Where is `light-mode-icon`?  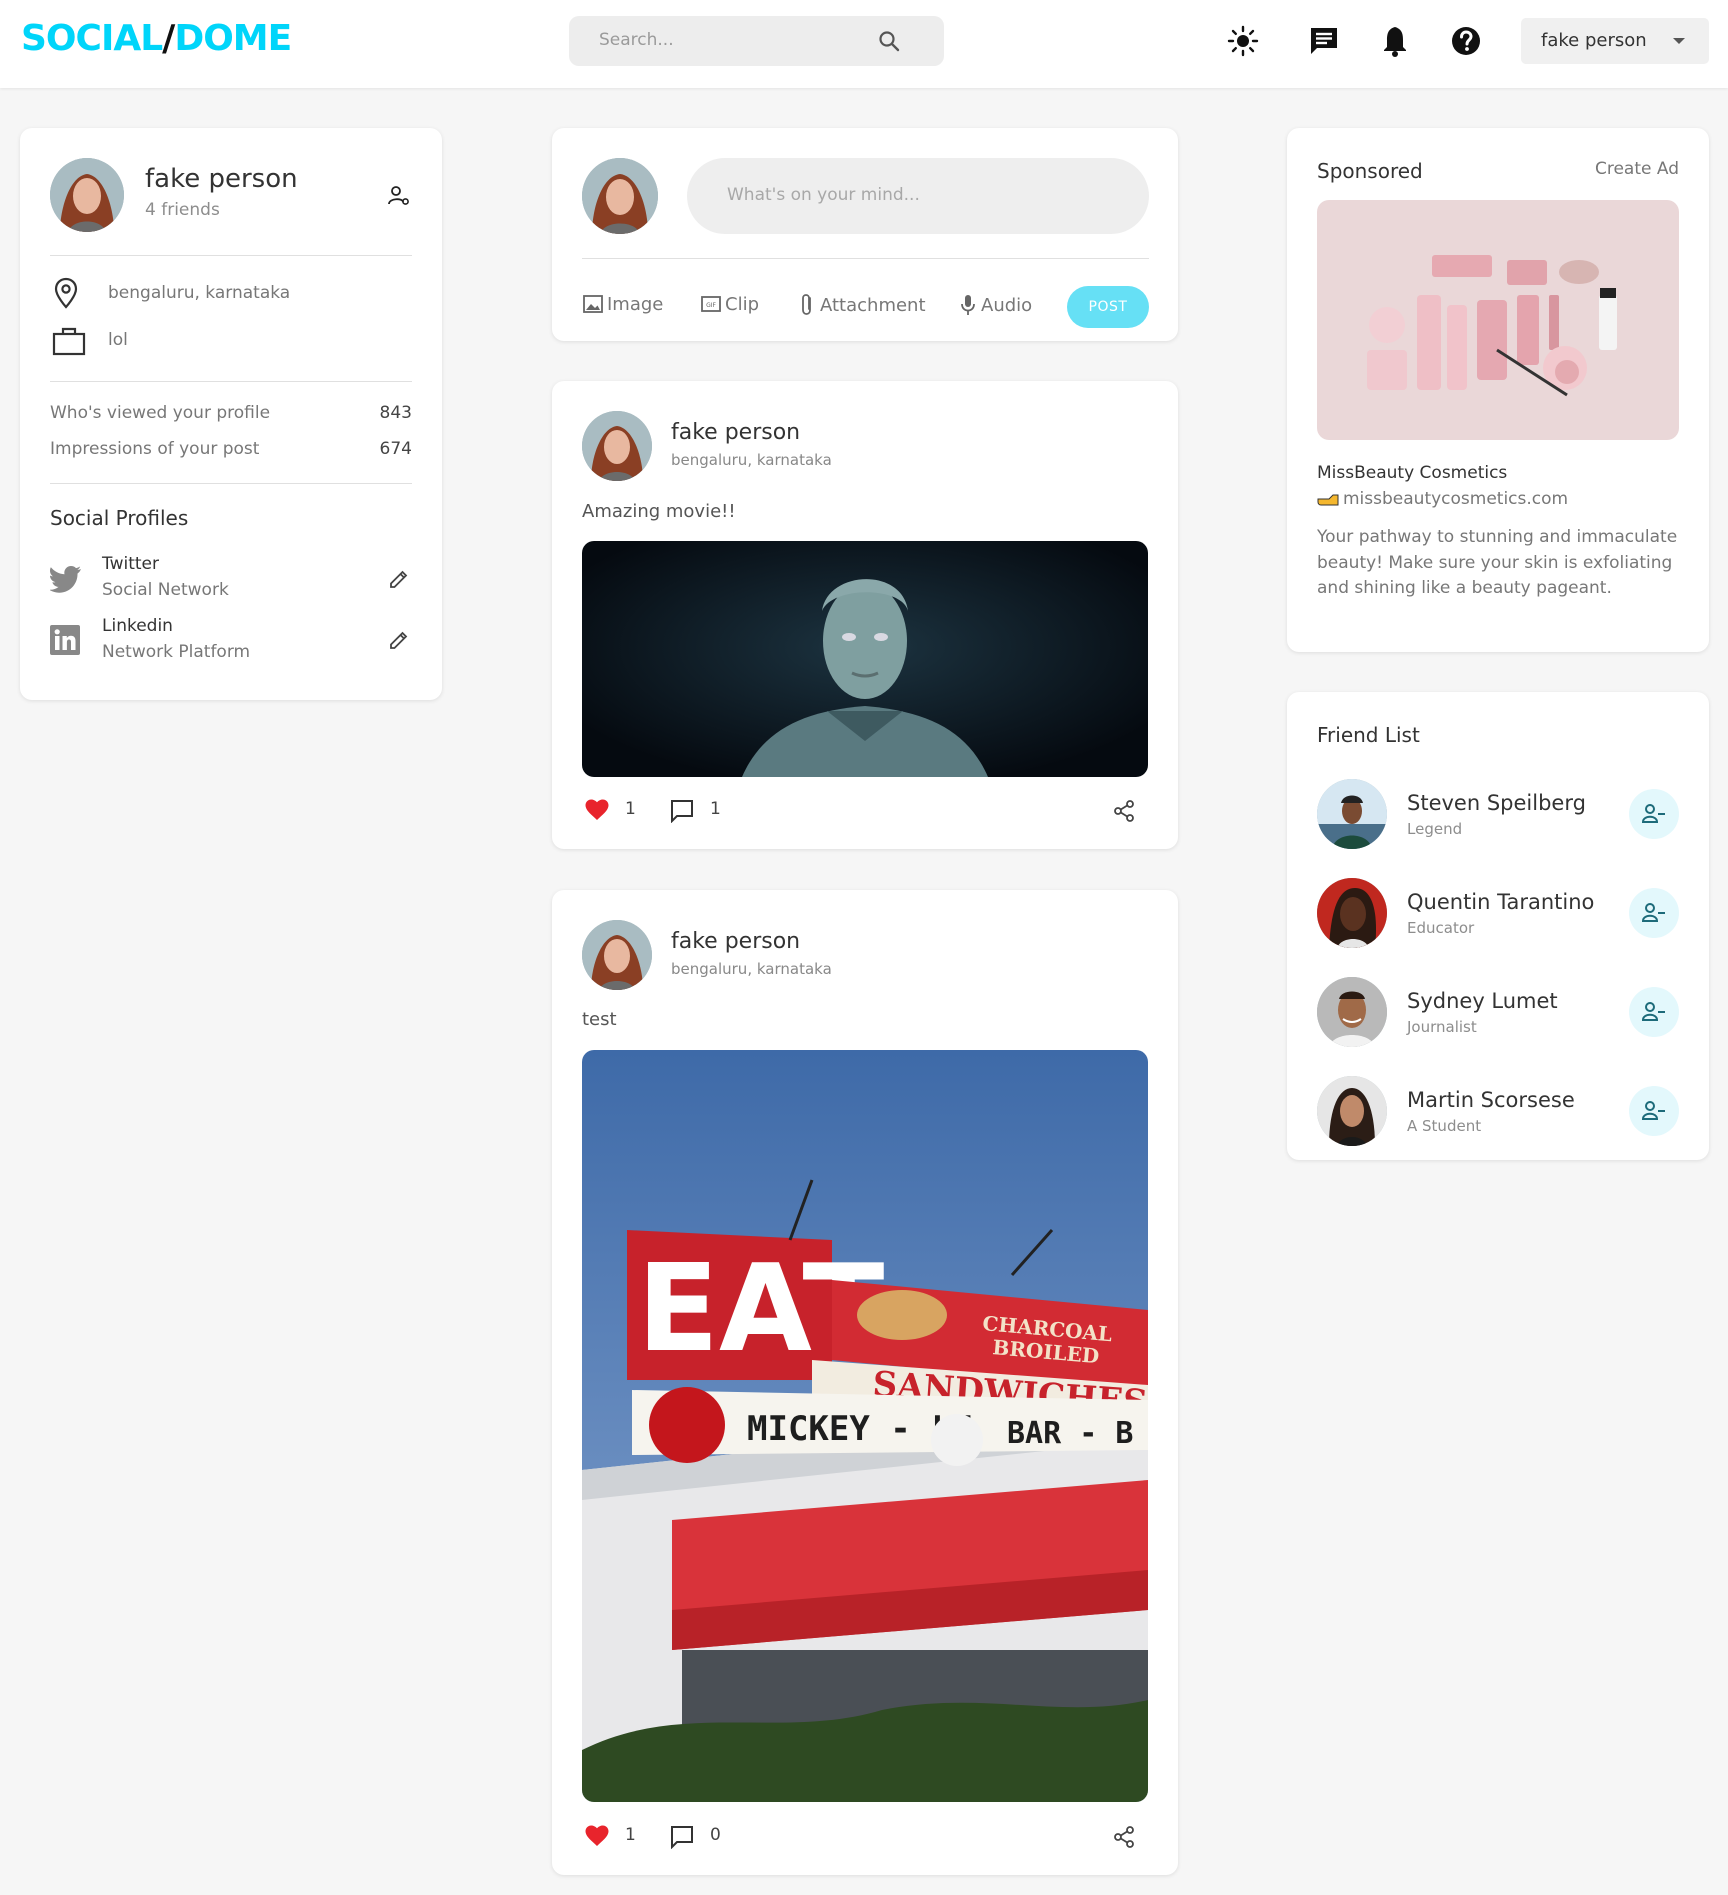
light-mode-icon is located at coordinates (1243, 41).